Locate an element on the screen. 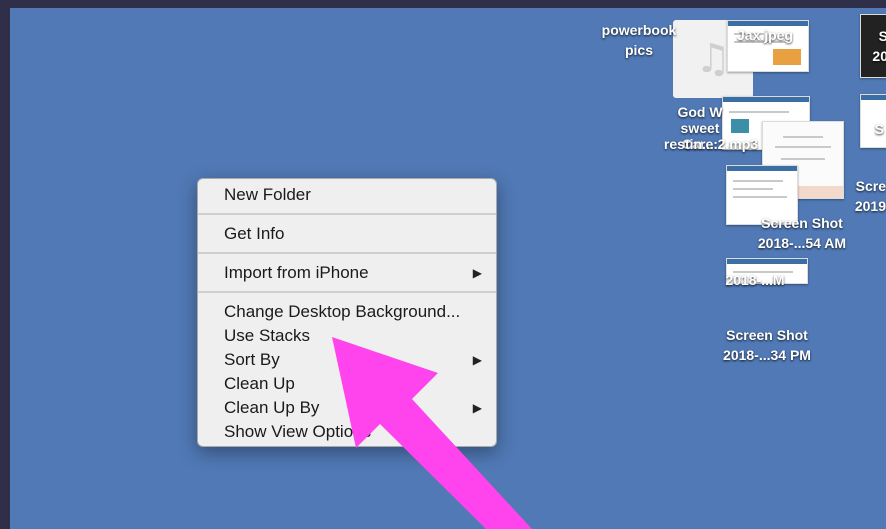 The image size is (886, 529). annotation-arrow-icon is located at coordinates (432, 433).